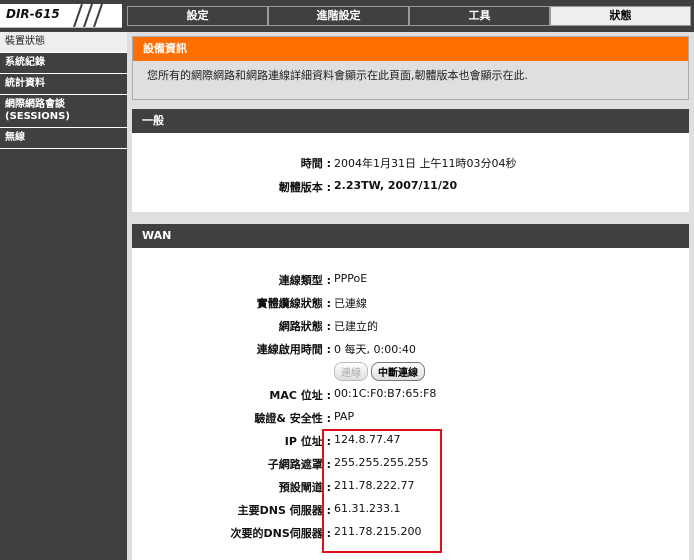  What do you see at coordinates (299, 464) in the screenshot?
I see `subnet-label: 子網路遮罩 :` at bounding box center [299, 464].